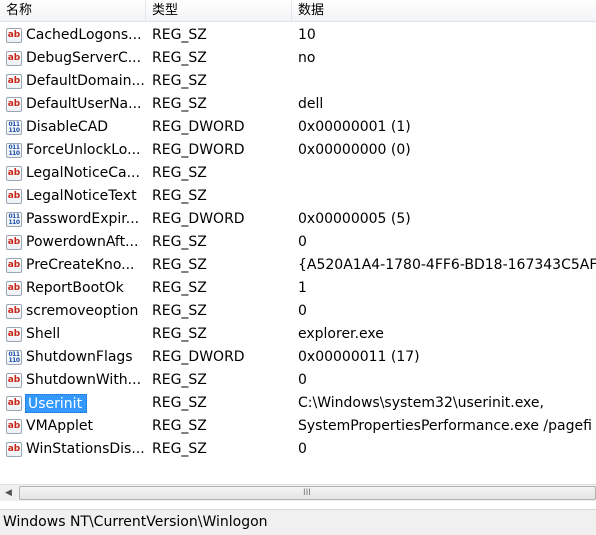  I want to click on value-data: 0x00000011 (17), so click(359, 357).